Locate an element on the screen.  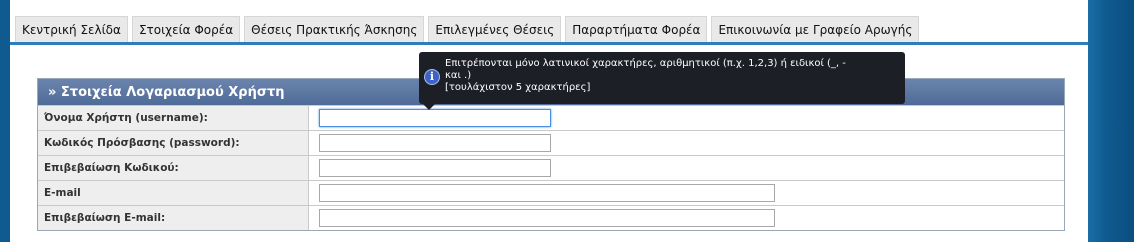
confirm-email-label: Επιβεβαίωση E-mail: is located at coordinates (173, 218).